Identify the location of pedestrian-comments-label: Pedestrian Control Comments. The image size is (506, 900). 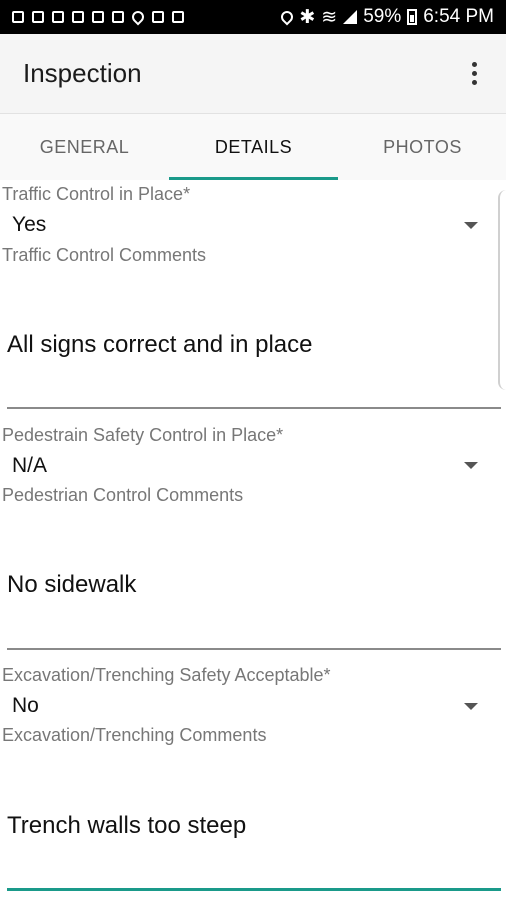
(123, 495).